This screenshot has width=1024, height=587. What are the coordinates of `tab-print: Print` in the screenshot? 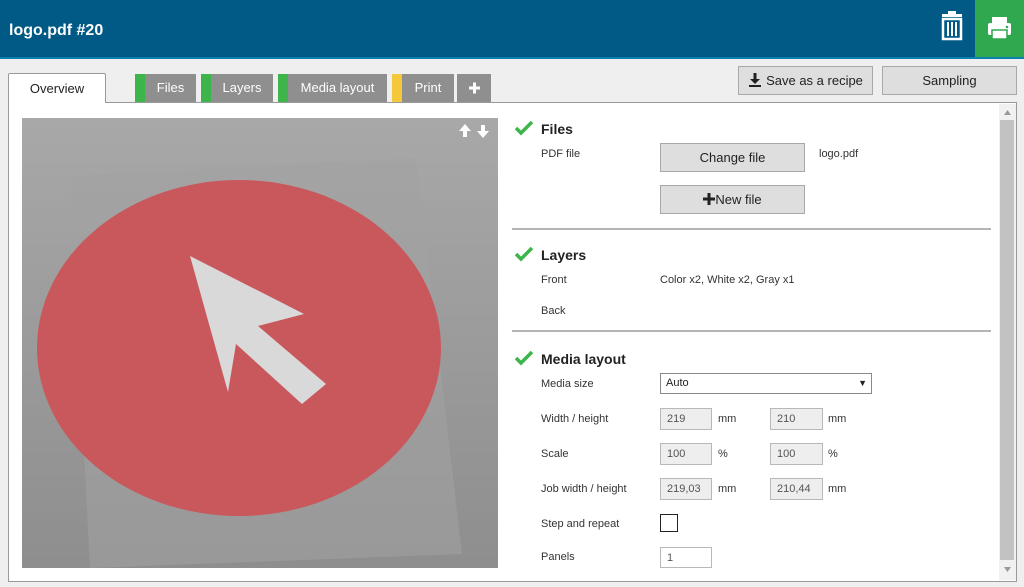 It's located at (423, 88).